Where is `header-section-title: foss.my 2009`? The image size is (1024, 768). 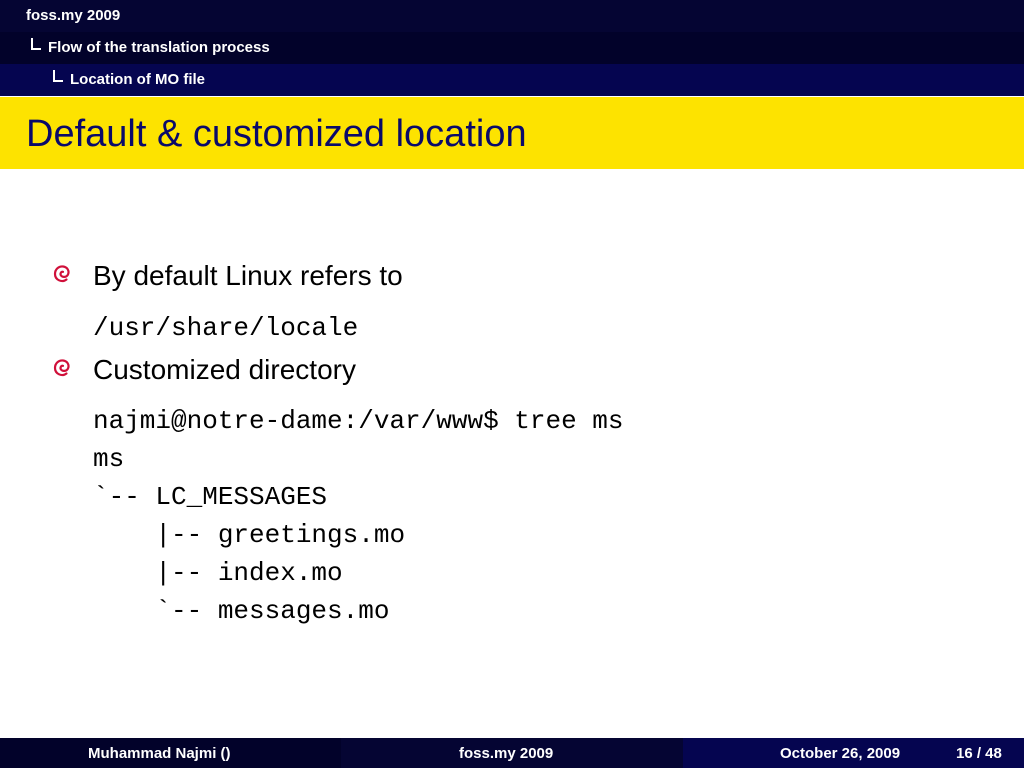 header-section-title: foss.my 2009 is located at coordinates (73, 15).